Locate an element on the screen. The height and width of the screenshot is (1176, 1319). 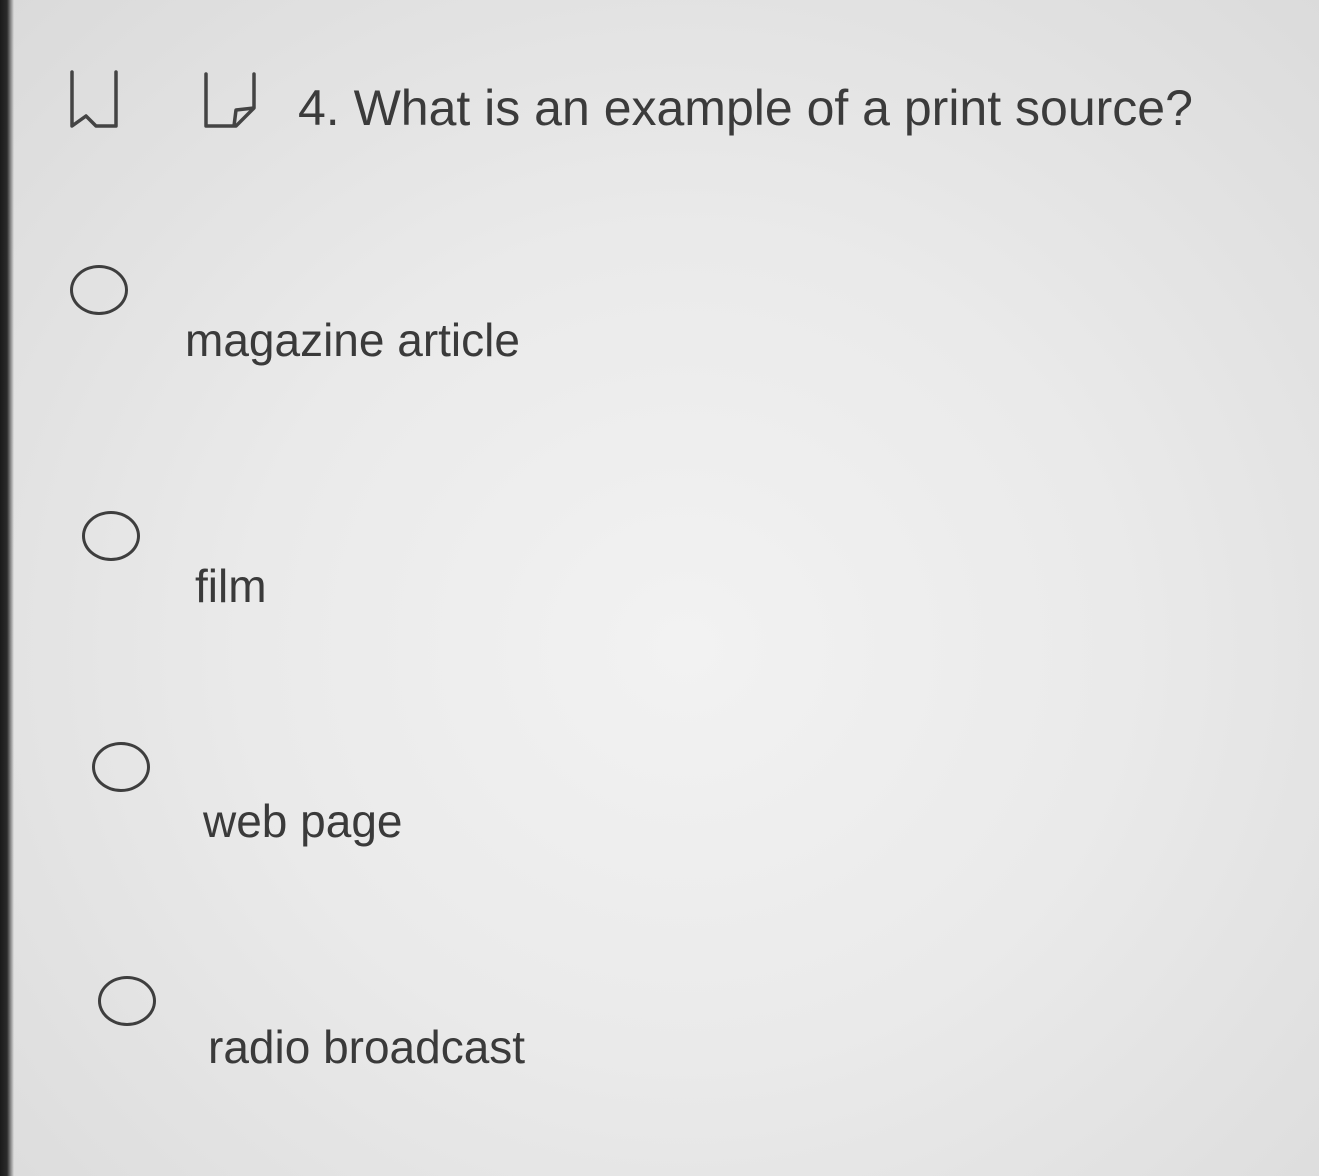
question-header: 4. What is an example of a print source? is located at coordinates (659, 110).